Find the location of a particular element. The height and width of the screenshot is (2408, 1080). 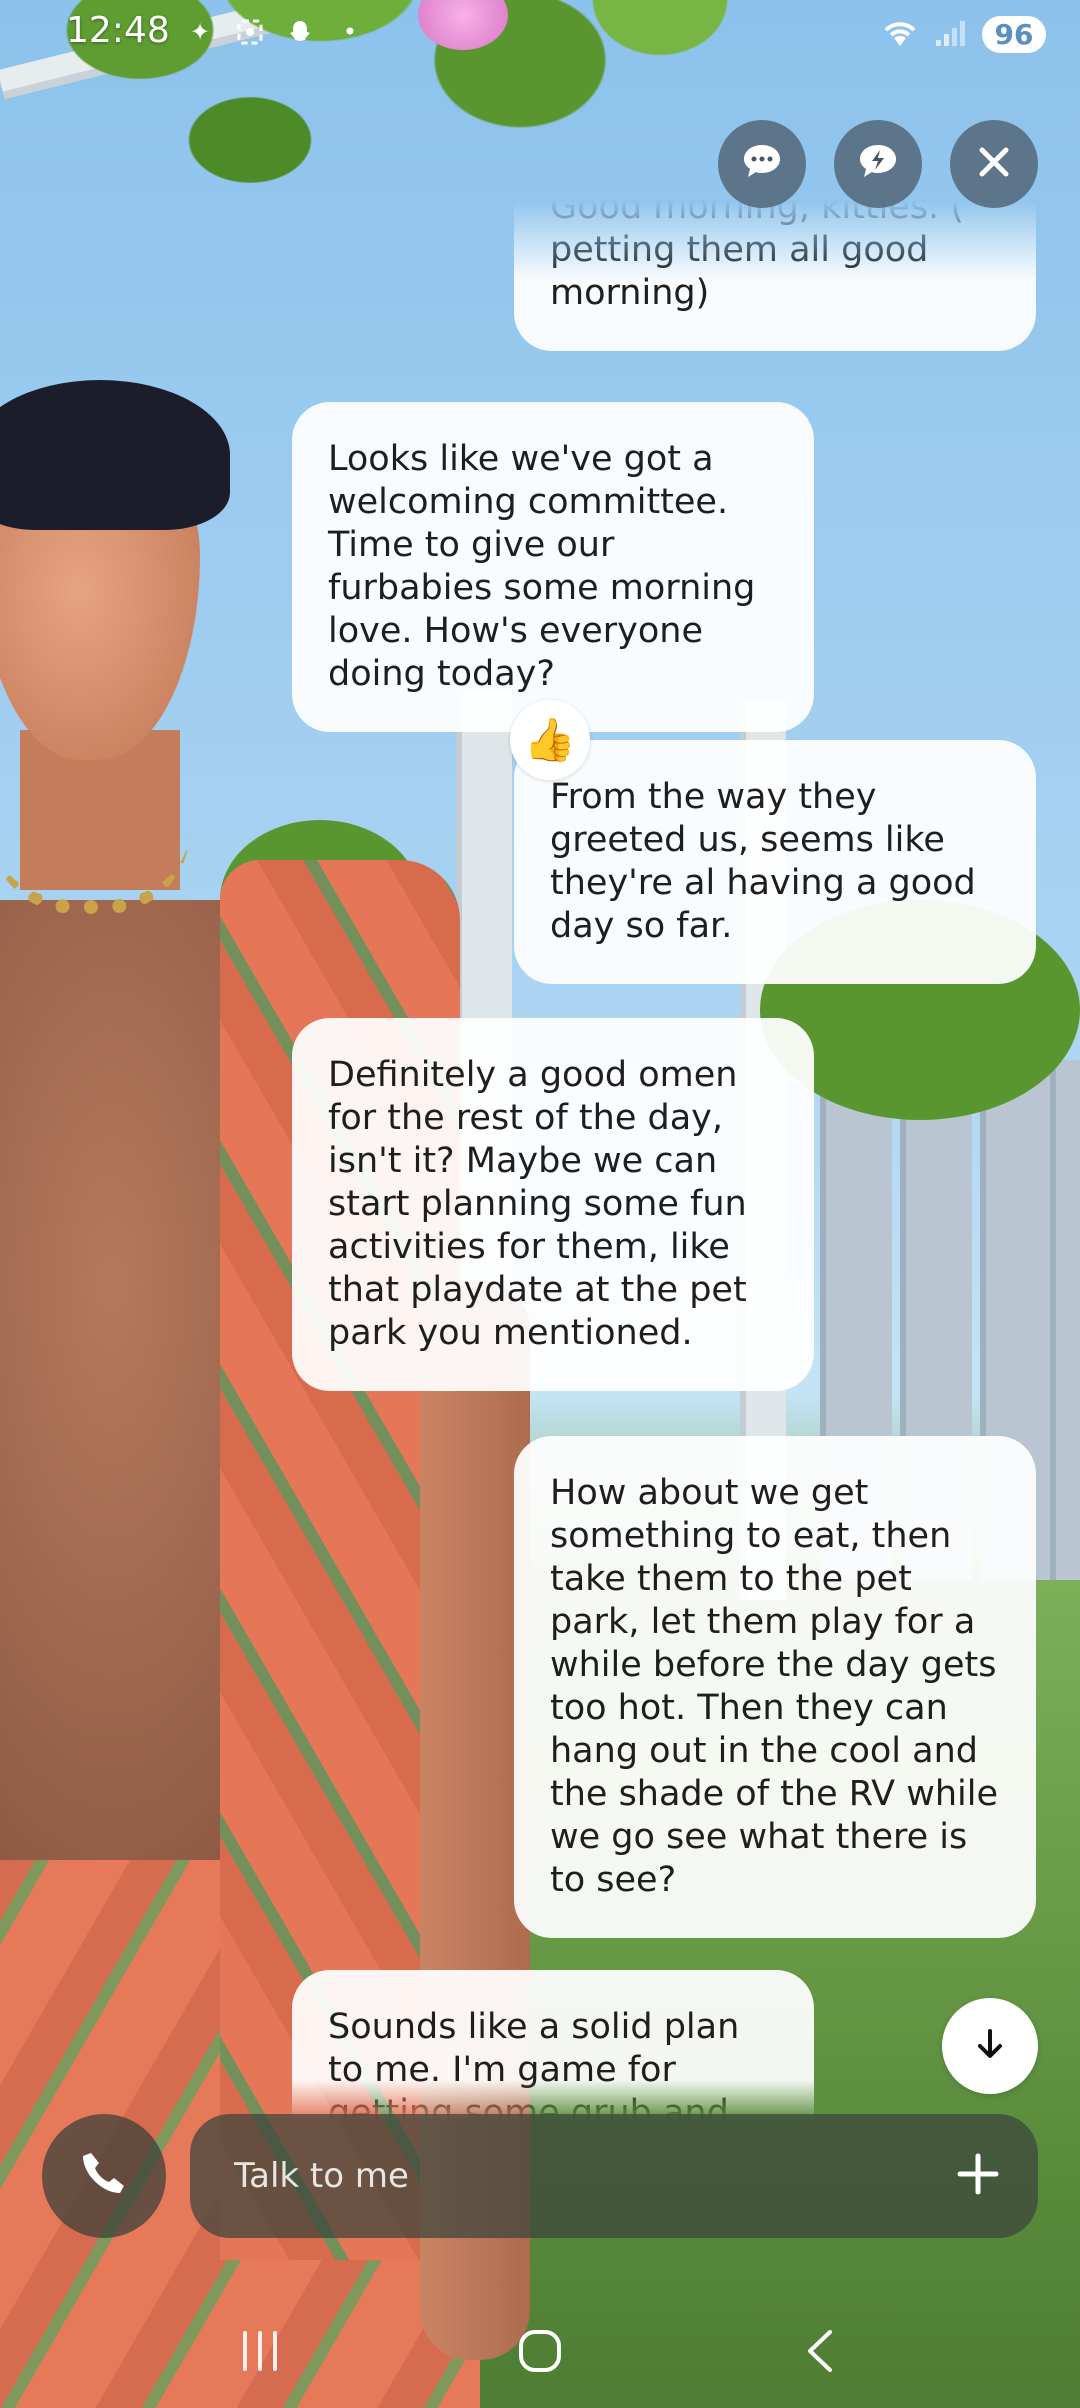

quick-reply-button is located at coordinates (878, 164).